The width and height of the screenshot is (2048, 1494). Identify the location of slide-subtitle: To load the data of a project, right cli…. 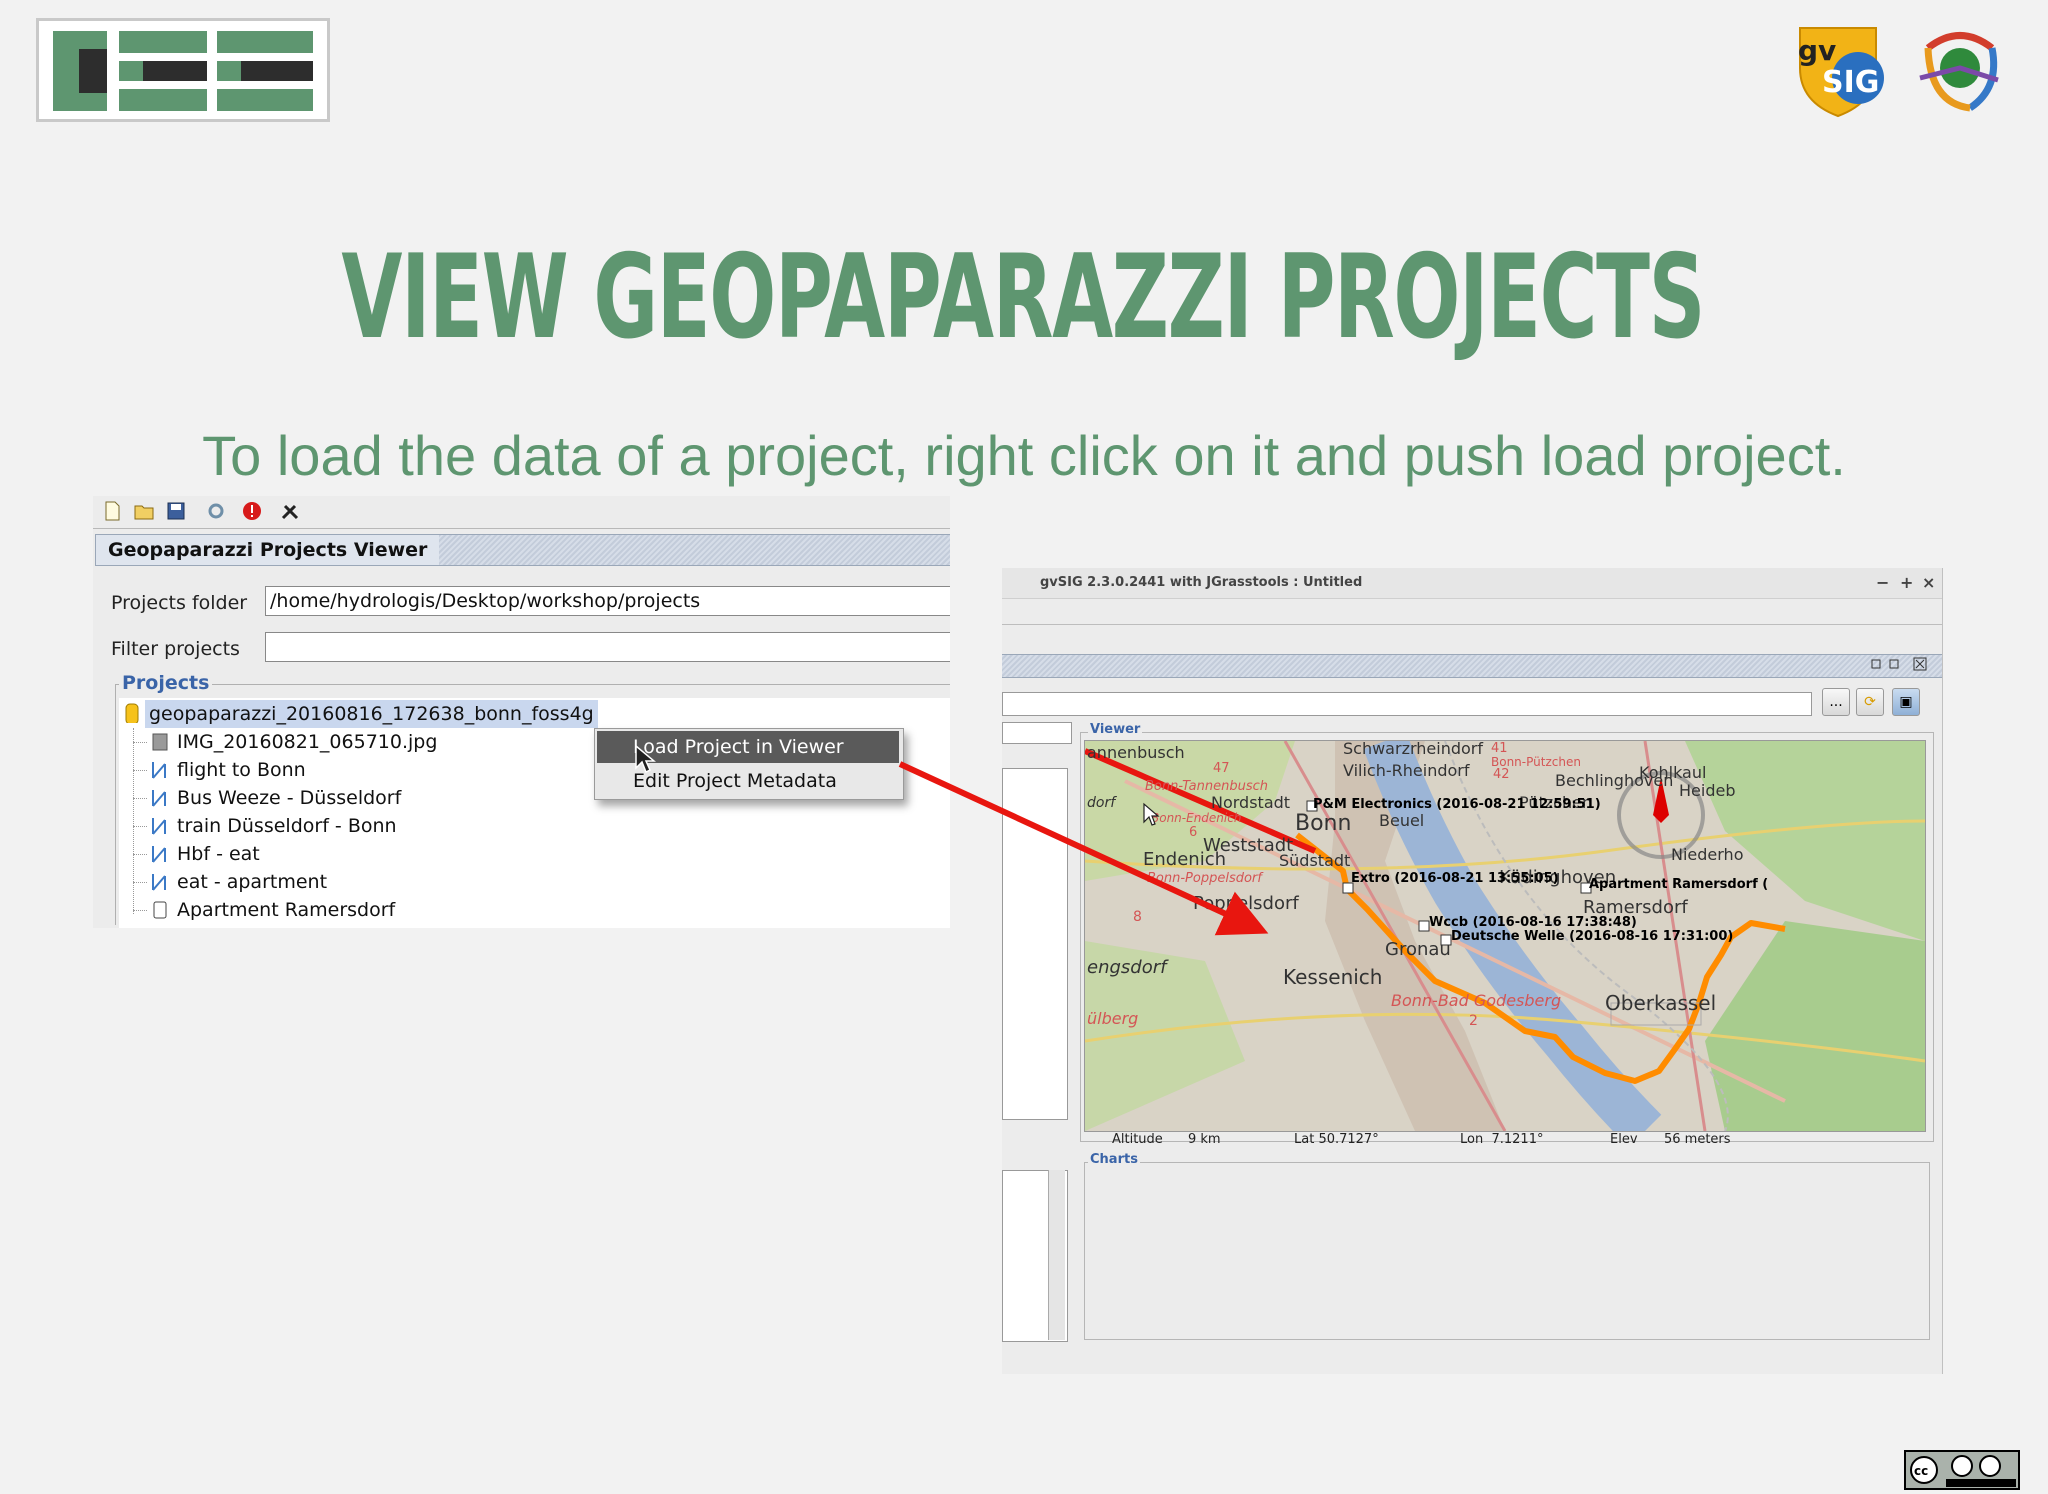
(1024, 455).